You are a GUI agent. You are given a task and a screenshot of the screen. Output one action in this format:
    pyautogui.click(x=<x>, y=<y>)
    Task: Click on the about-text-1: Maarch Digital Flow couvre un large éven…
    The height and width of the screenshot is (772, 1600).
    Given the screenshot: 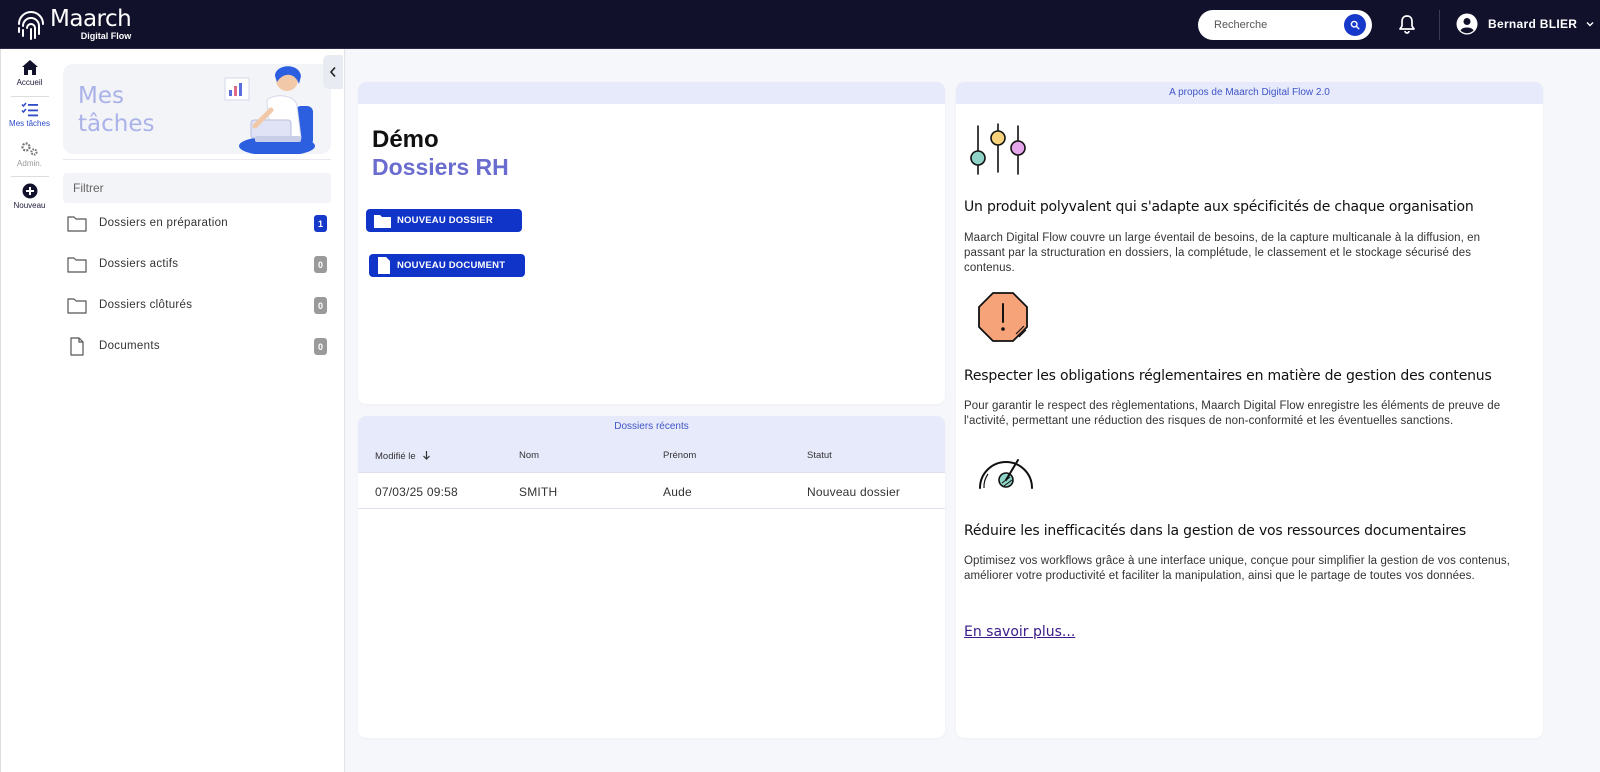 What is the action you would take?
    pyautogui.click(x=1249, y=253)
    